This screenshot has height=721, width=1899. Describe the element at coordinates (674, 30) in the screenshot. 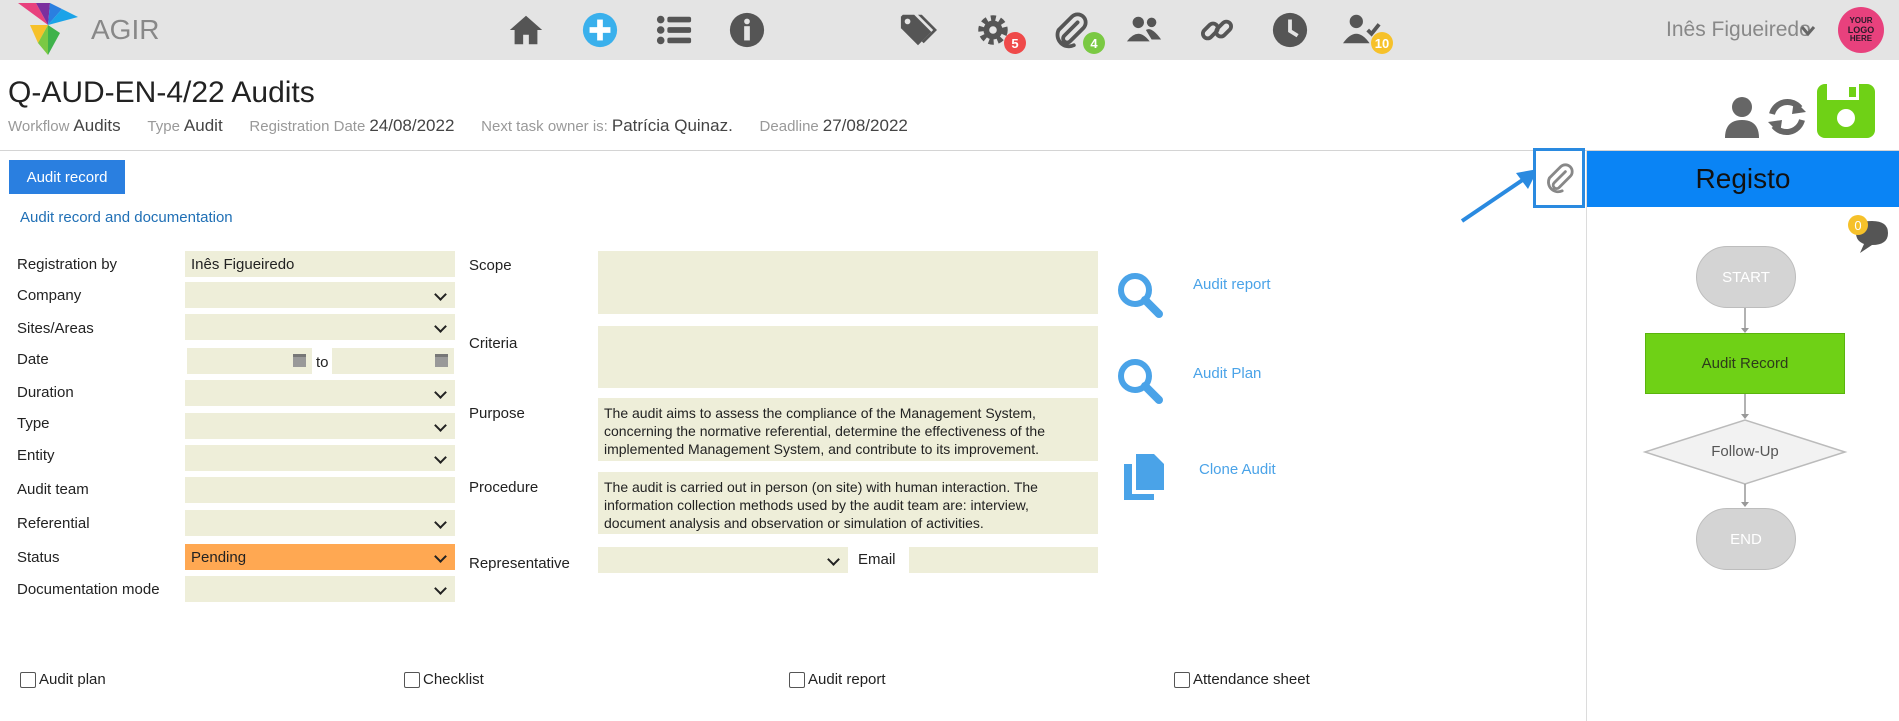

I see `list-icon` at that location.